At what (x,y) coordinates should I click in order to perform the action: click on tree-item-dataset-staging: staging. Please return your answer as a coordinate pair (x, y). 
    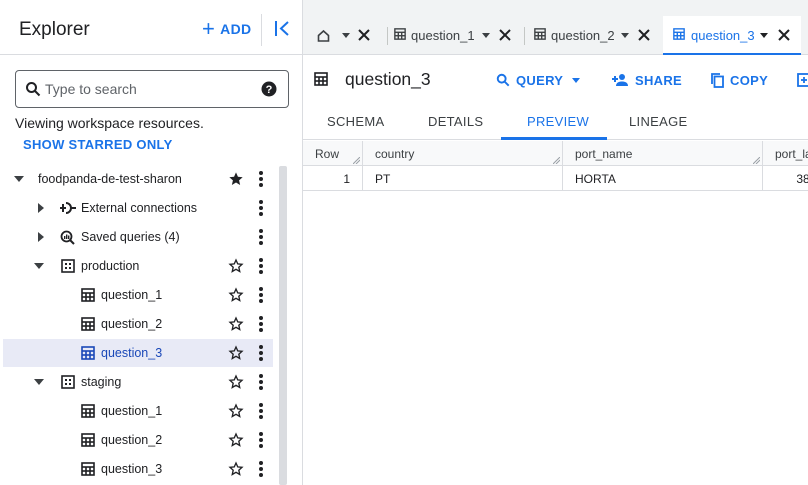
    Looking at the image, I should click on (138, 382).